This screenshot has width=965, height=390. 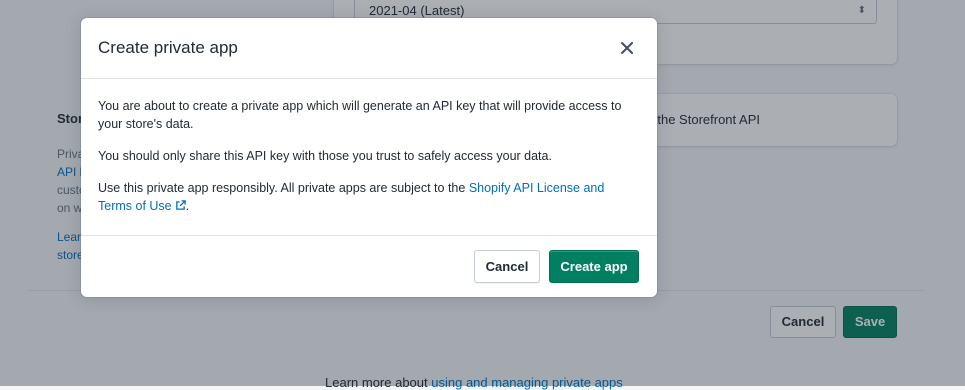 What do you see at coordinates (594, 266) in the screenshot?
I see `create-app-button: Create app` at bounding box center [594, 266].